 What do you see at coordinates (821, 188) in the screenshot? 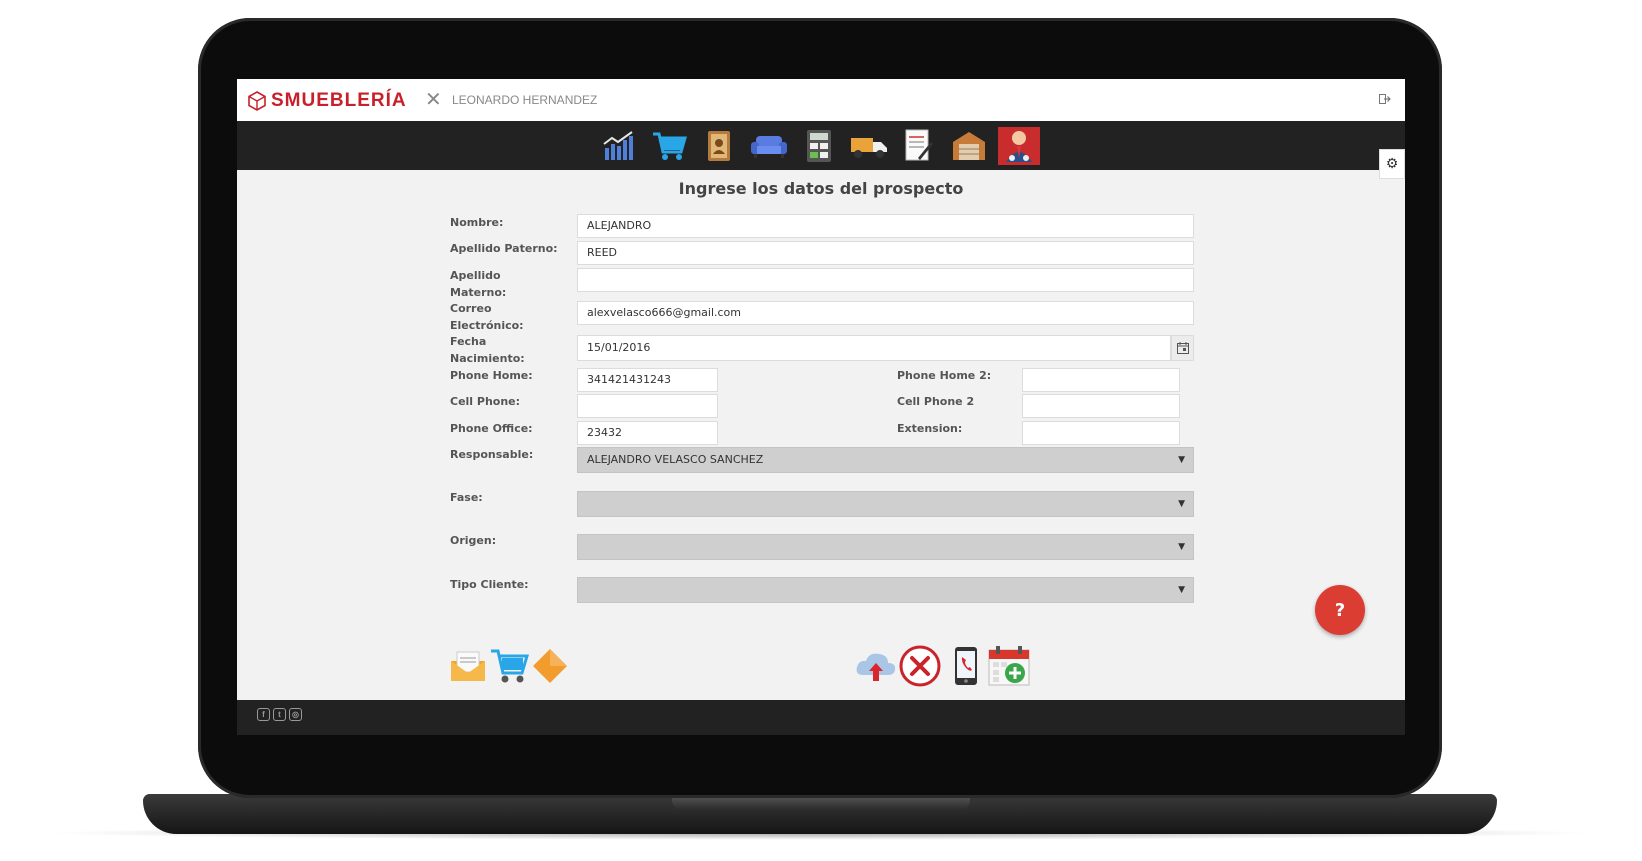
I see `page-title: Ingrese los datos del prospecto` at bounding box center [821, 188].